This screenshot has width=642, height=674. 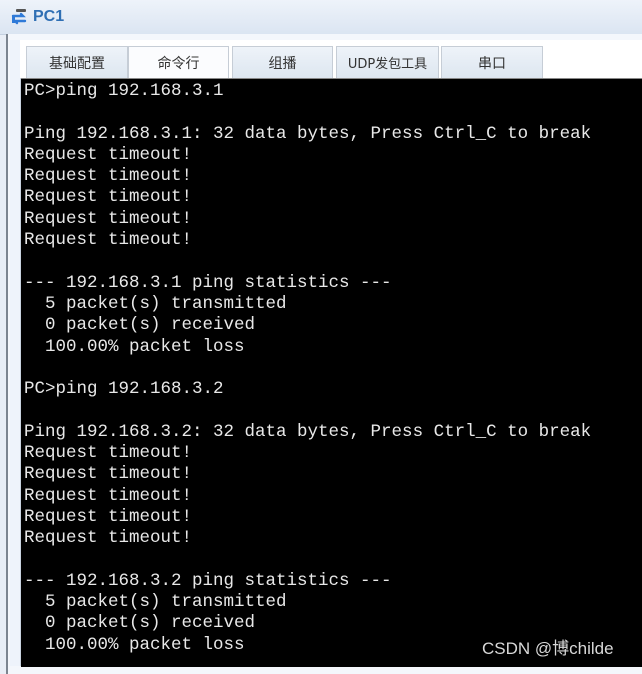 What do you see at coordinates (49, 16) in the screenshot?
I see `window-title: PC1` at bounding box center [49, 16].